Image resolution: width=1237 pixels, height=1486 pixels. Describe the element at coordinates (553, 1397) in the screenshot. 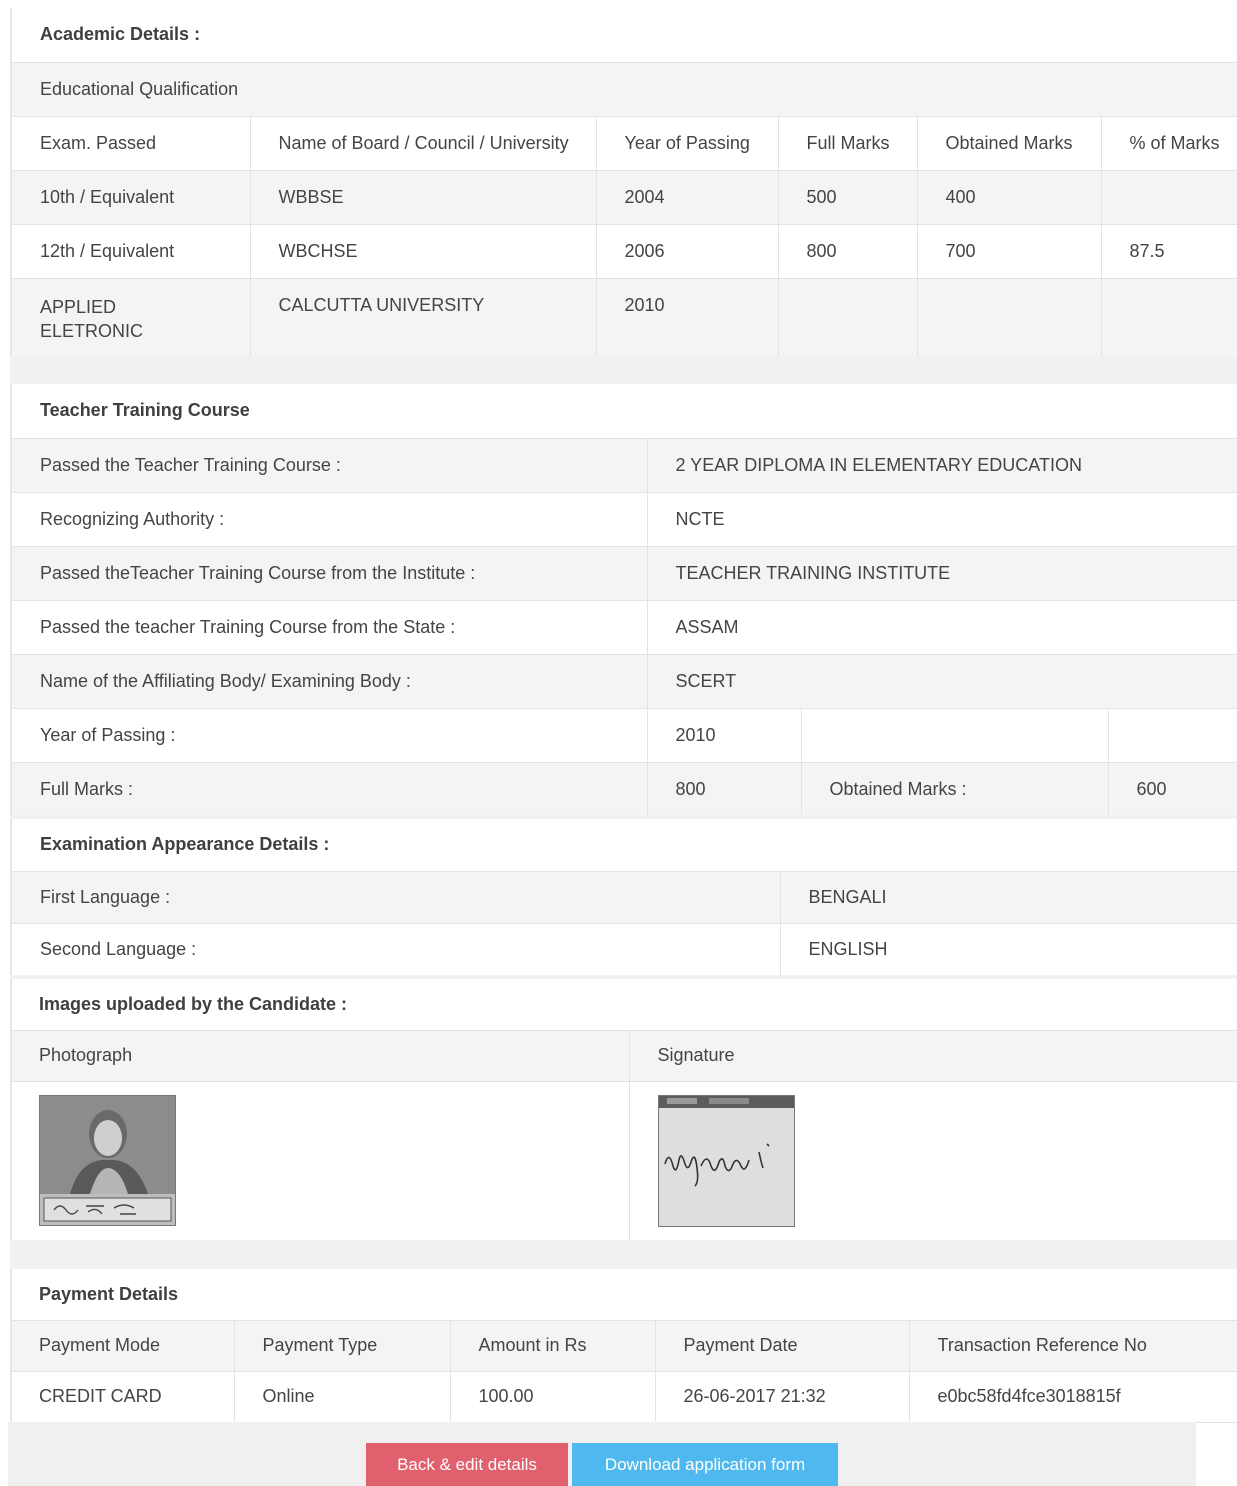

I see `amount-value: 100.00` at that location.